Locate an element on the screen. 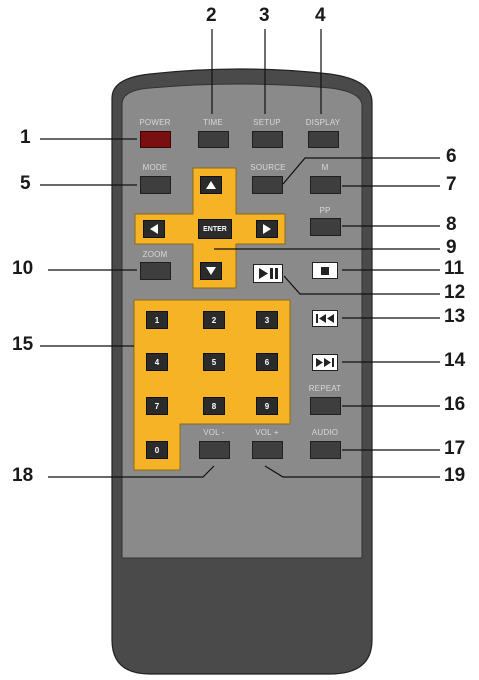 The width and height of the screenshot is (479, 680). callout-10: 10 is located at coordinates (23, 268).